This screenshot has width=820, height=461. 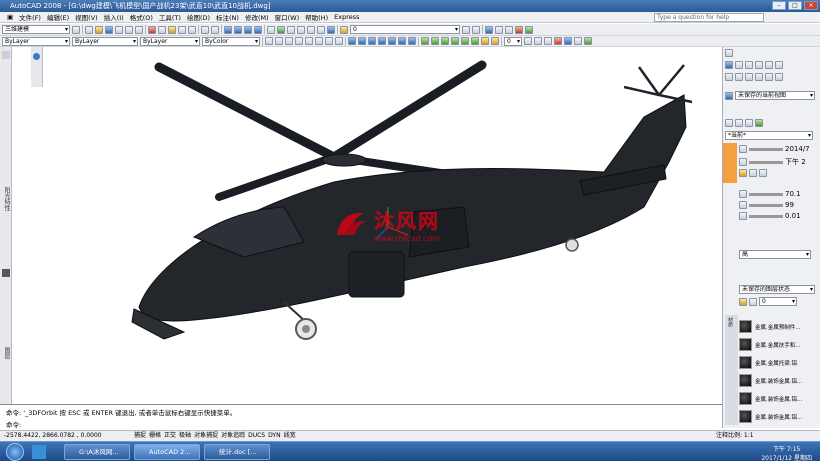 What do you see at coordinates (779, 362) in the screenshot?
I see `material-item: 金属.金属托梁.铝` at bounding box center [779, 362].